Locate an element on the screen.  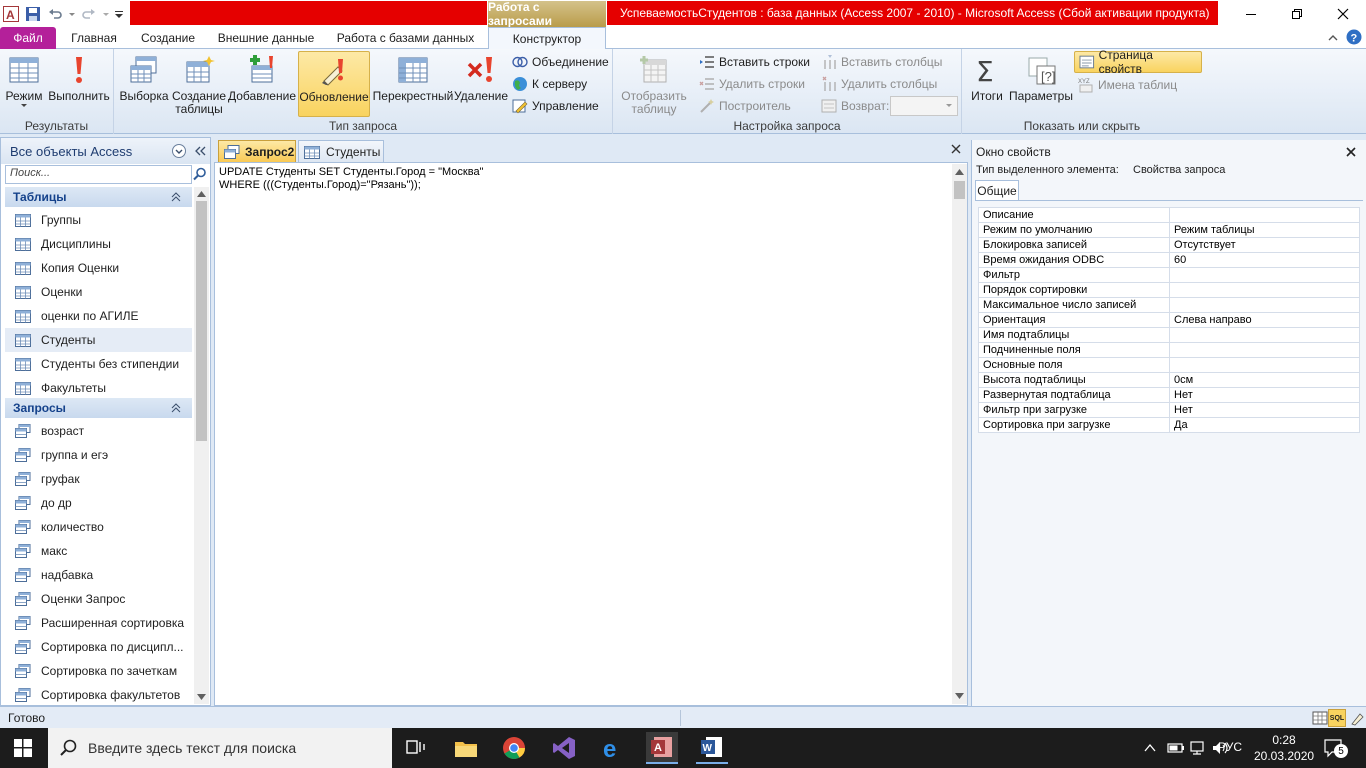
access-app-icon: A is located at coordinates (11, 14).